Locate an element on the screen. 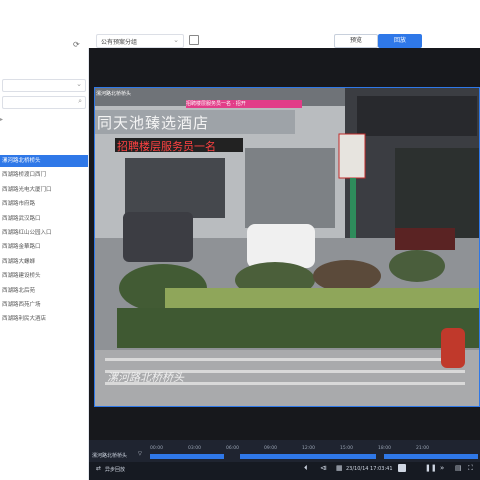 Image resolution: width=480 pixels, height=480 pixels. sidebar-item-camera: 西湖路红山公园入口 is located at coordinates (44, 233).